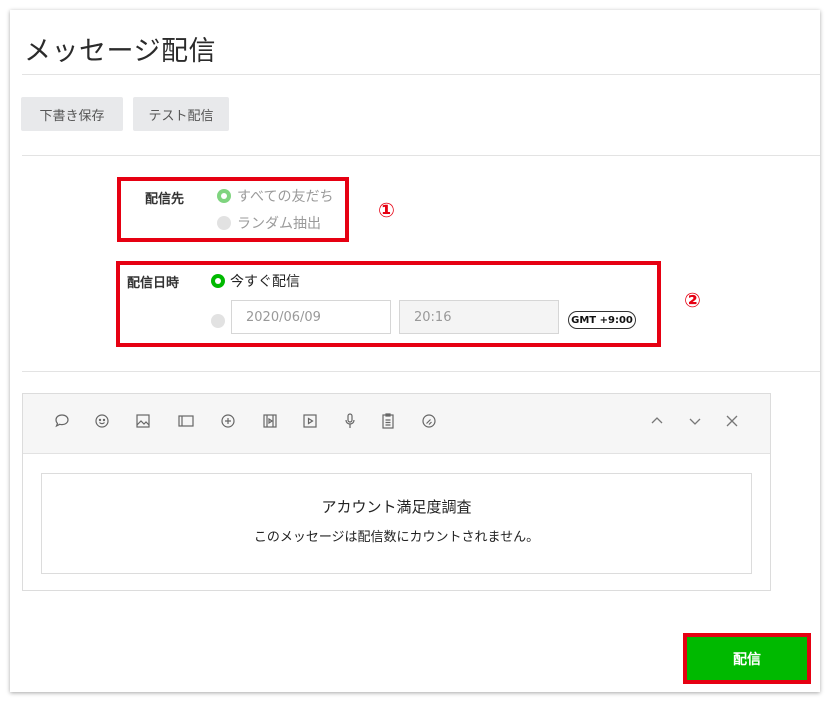 This screenshot has height=706, width=833. Describe the element at coordinates (120, 51) in the screenshot. I see `page-title: メッセージ配信` at that location.